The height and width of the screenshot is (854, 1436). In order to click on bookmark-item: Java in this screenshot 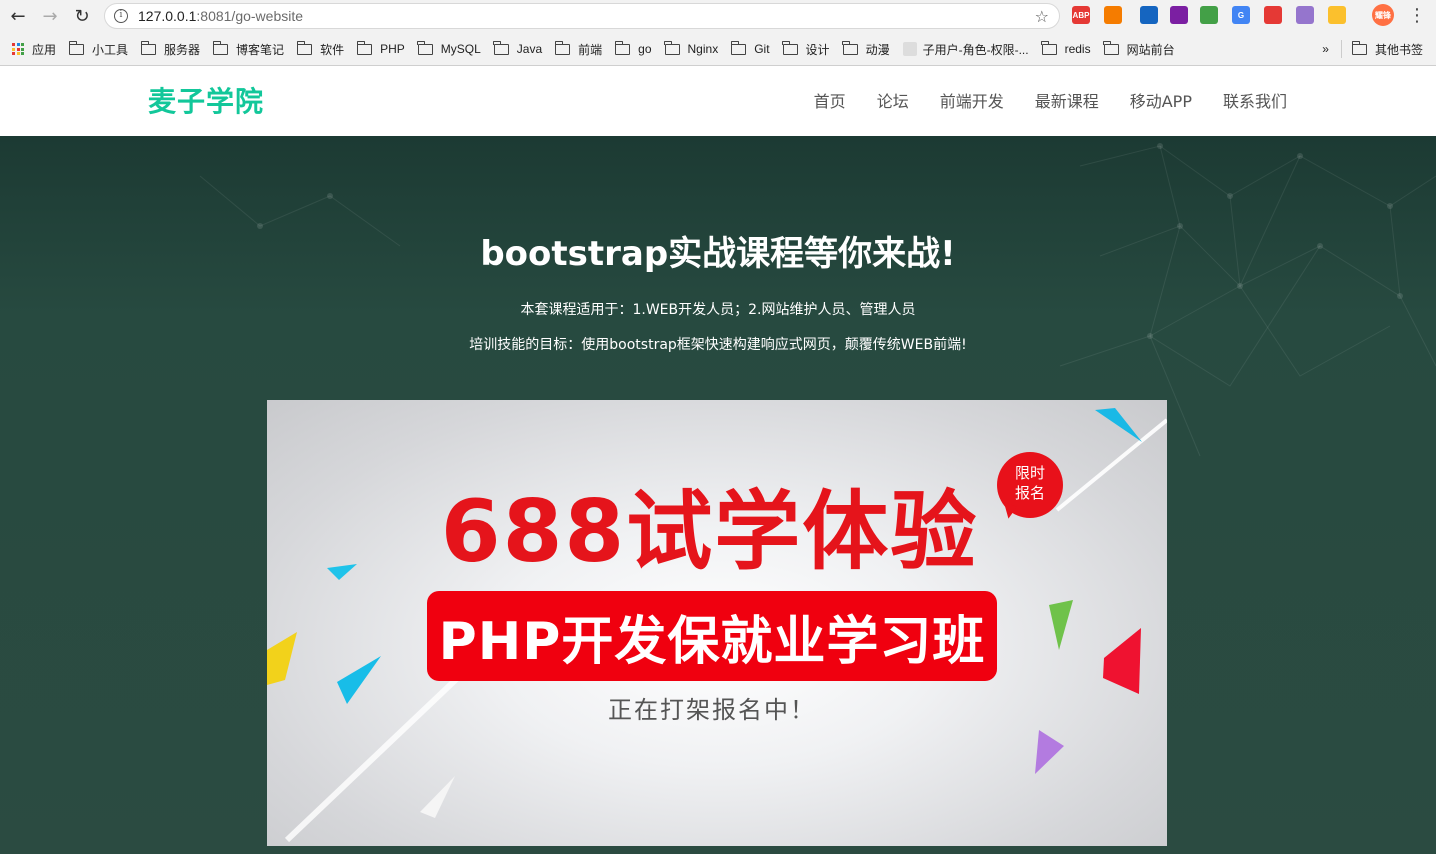, I will do `click(518, 48)`.